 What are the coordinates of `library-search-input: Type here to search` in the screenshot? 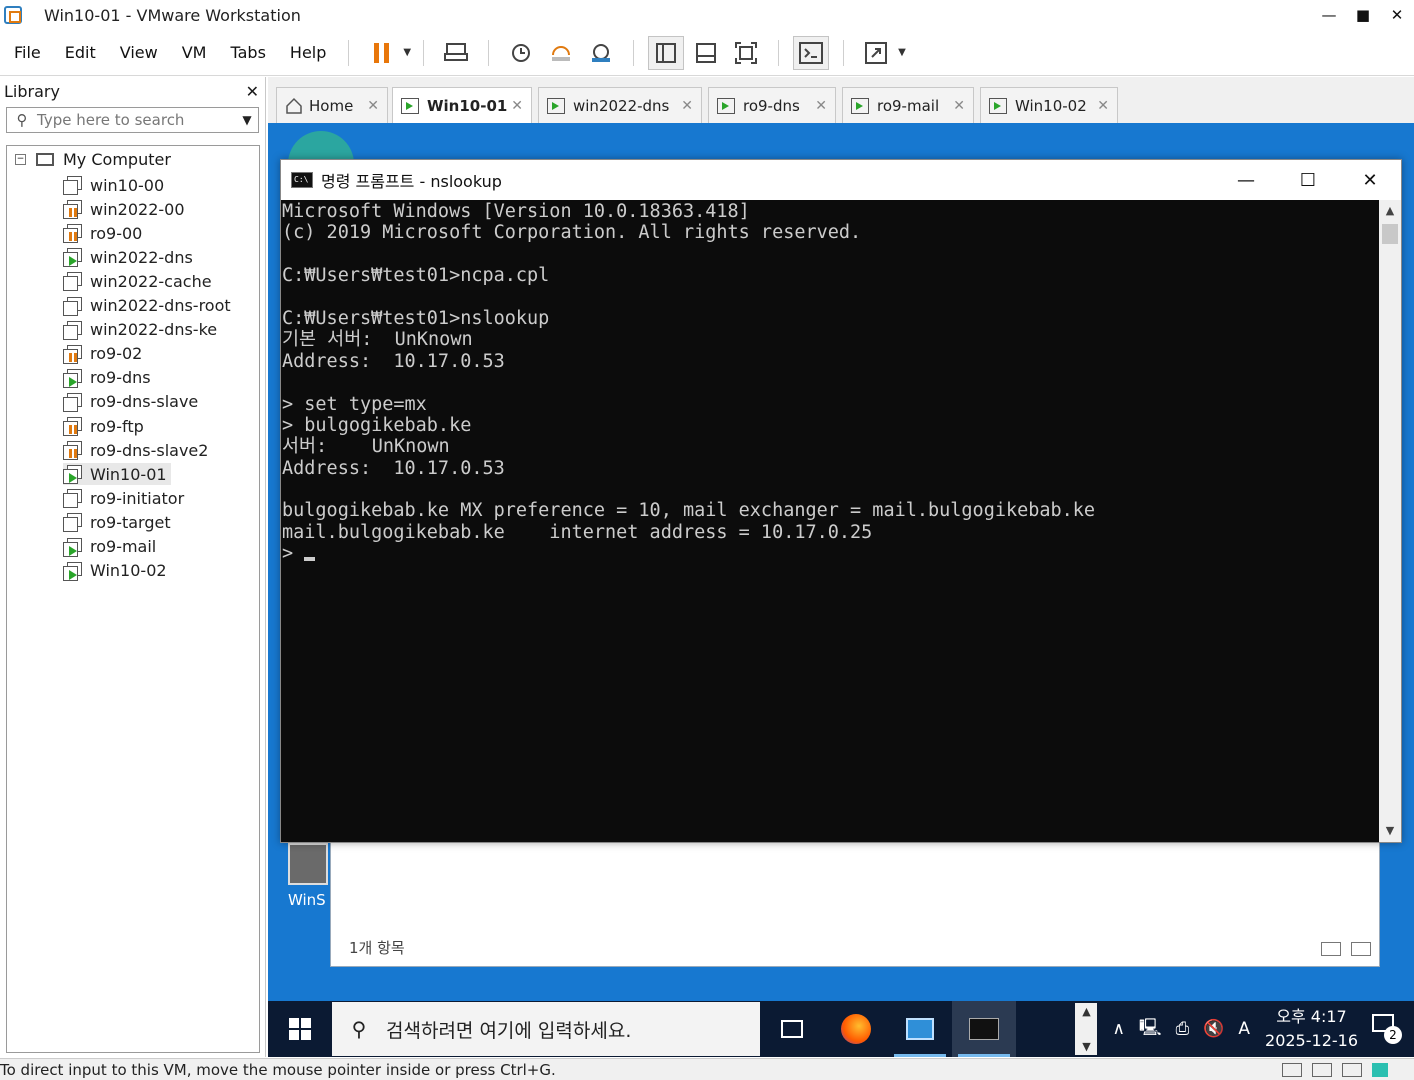 It's located at (110, 120).